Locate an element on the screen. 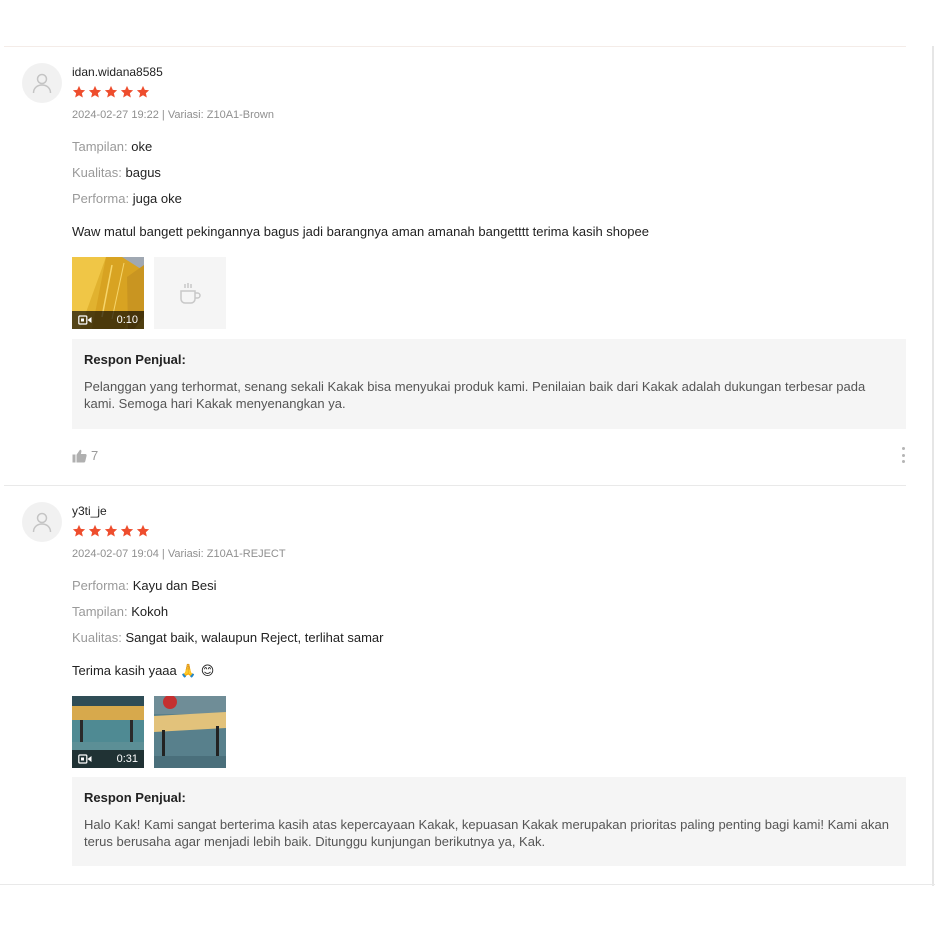 The width and height of the screenshot is (935, 935). attribute-value: juga oke is located at coordinates (157, 198).